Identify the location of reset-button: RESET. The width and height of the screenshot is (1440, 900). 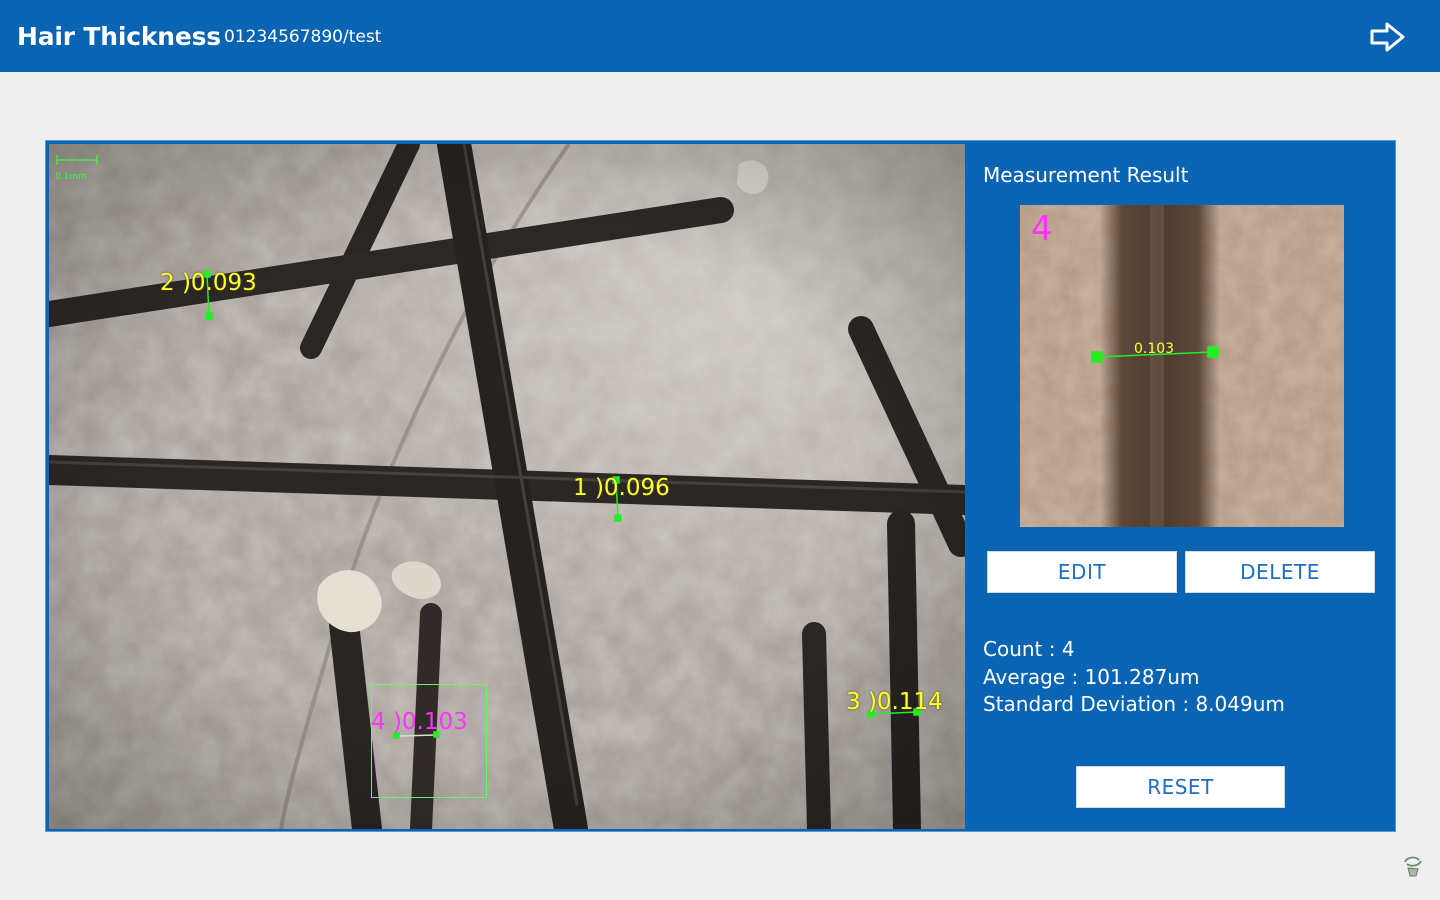
(1180, 787).